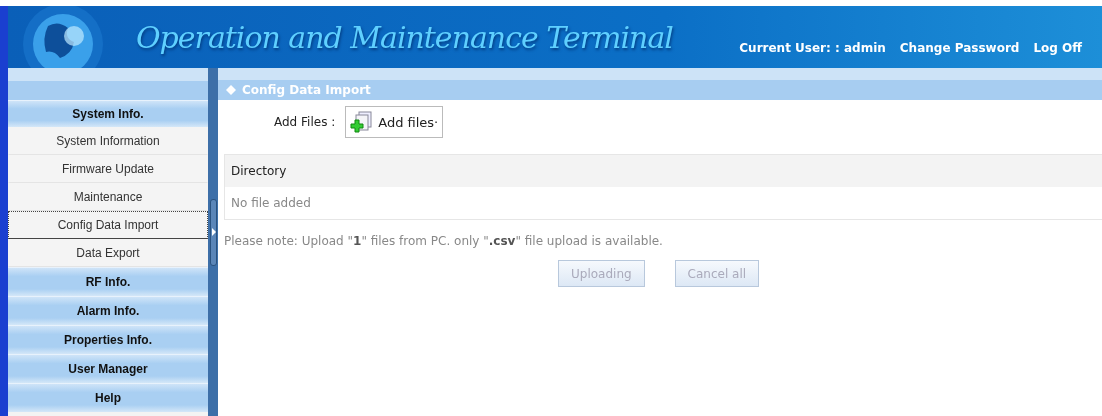  Describe the element at coordinates (959, 48) in the screenshot. I see `header-link: Change Password` at that location.